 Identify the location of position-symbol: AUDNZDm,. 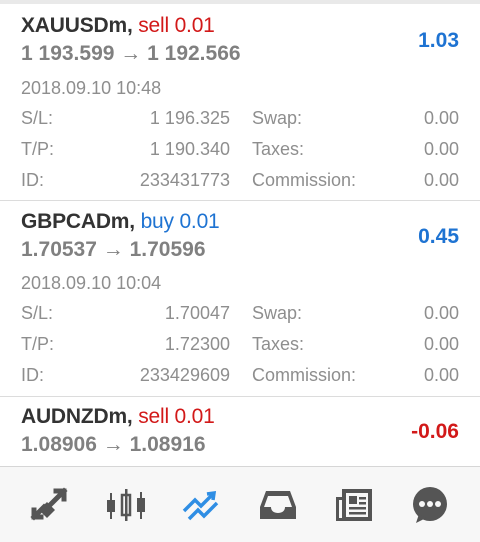
(77, 416).